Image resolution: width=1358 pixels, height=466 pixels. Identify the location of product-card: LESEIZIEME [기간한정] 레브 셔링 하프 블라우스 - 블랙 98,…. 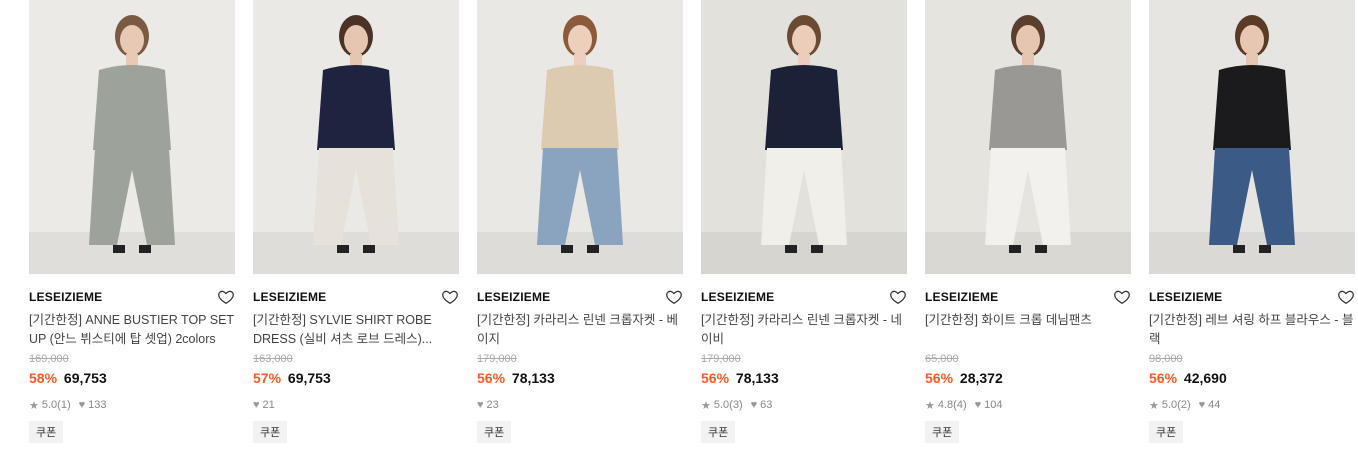
(1252, 221).